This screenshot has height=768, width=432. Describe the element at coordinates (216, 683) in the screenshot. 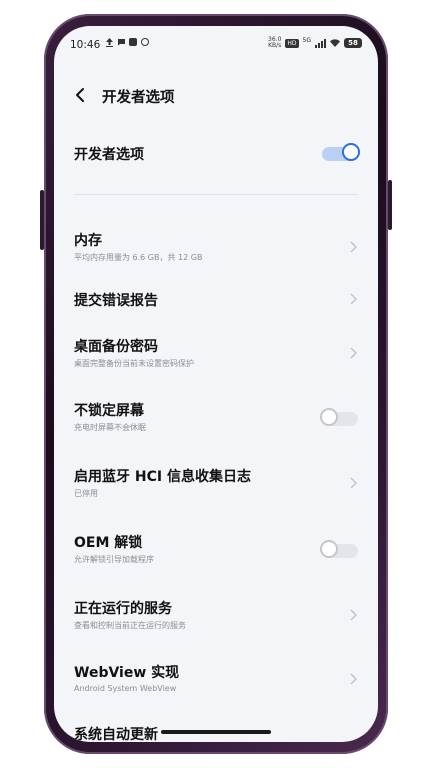

I see `list-item-webview: WebView 实现 Android System WebView` at that location.